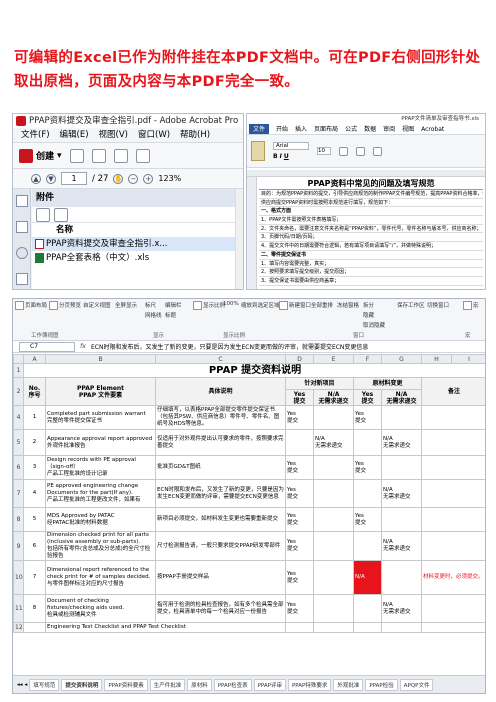 The width and height of the screenshot is (496, 702). Describe the element at coordinates (65, 305) in the screenshot. I see `ribbon-btn-page-break: 分页预览` at that location.